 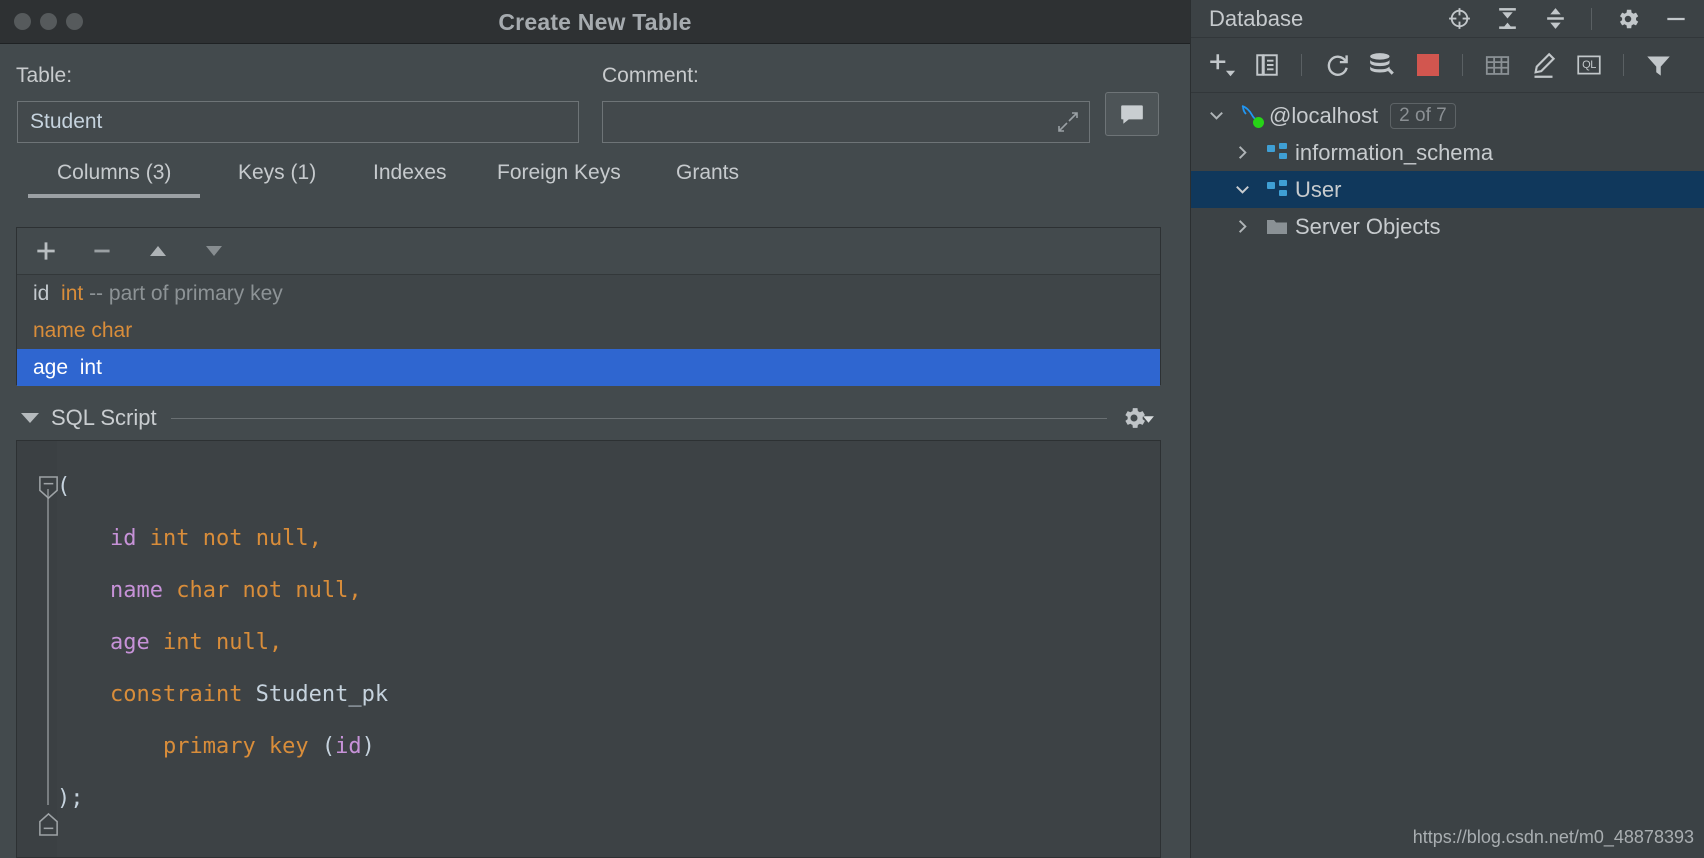 What do you see at coordinates (46, 251) in the screenshot?
I see `add-column-button` at bounding box center [46, 251].